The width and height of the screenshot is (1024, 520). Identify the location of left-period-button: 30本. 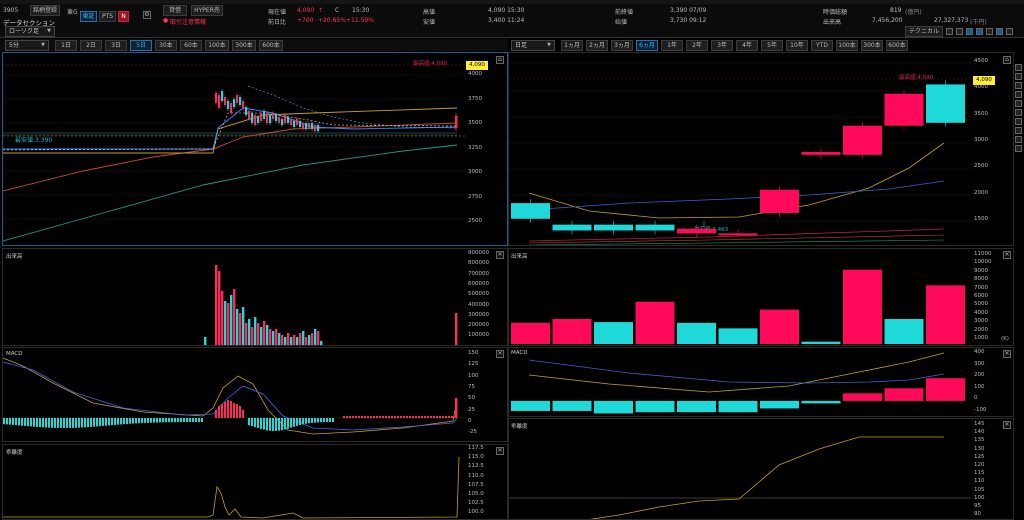
(166, 45).